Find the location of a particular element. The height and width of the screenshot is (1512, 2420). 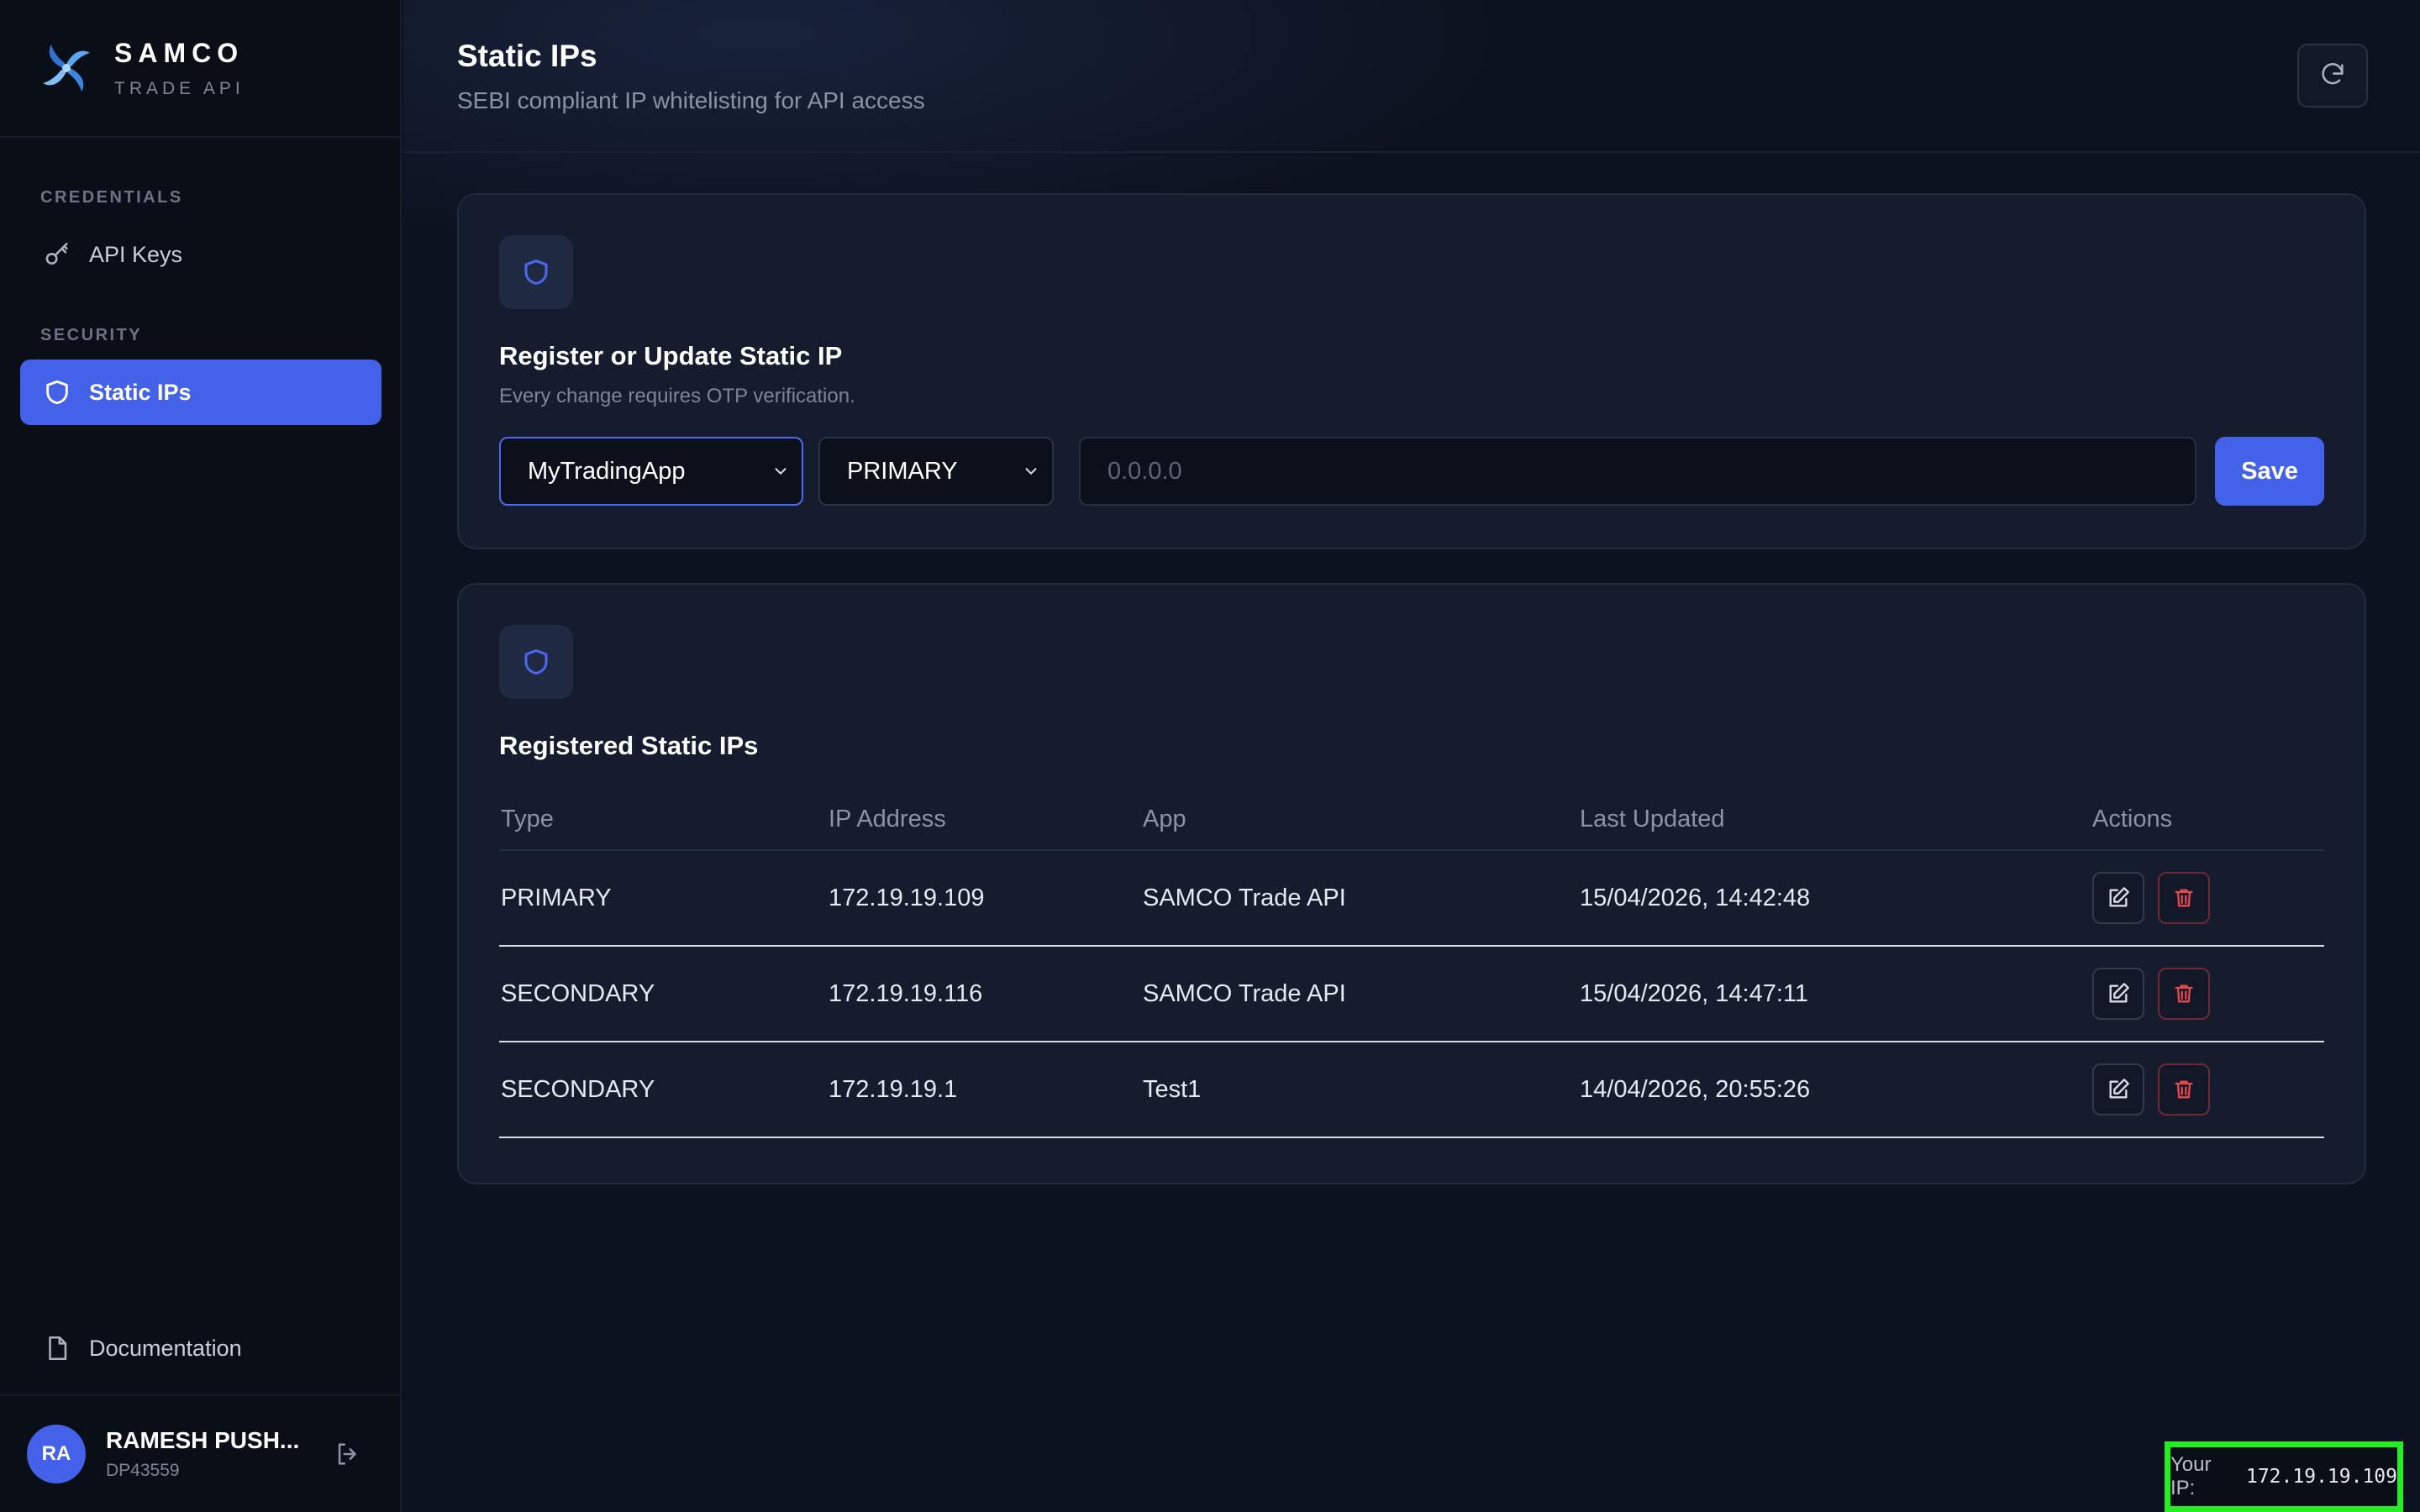

cell-ip: 172.19.19.116 is located at coordinates (984, 994).